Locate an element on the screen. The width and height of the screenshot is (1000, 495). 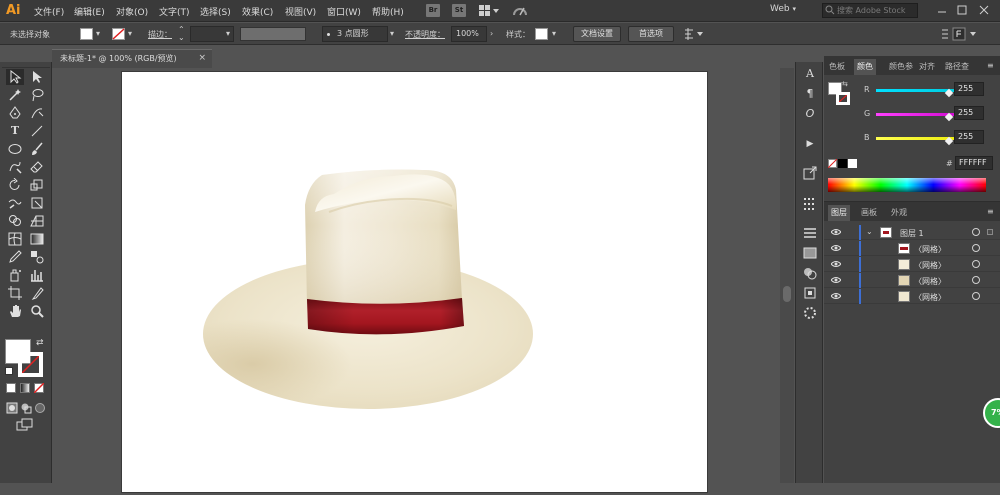
none-mode-icon is located at coordinates (39, 388).